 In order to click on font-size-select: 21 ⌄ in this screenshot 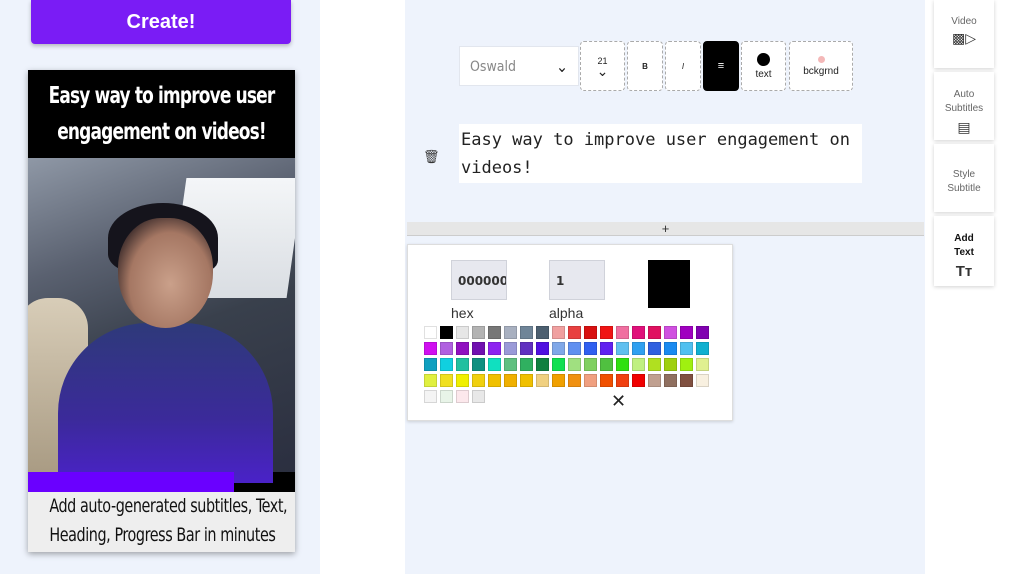, I will do `click(602, 66)`.